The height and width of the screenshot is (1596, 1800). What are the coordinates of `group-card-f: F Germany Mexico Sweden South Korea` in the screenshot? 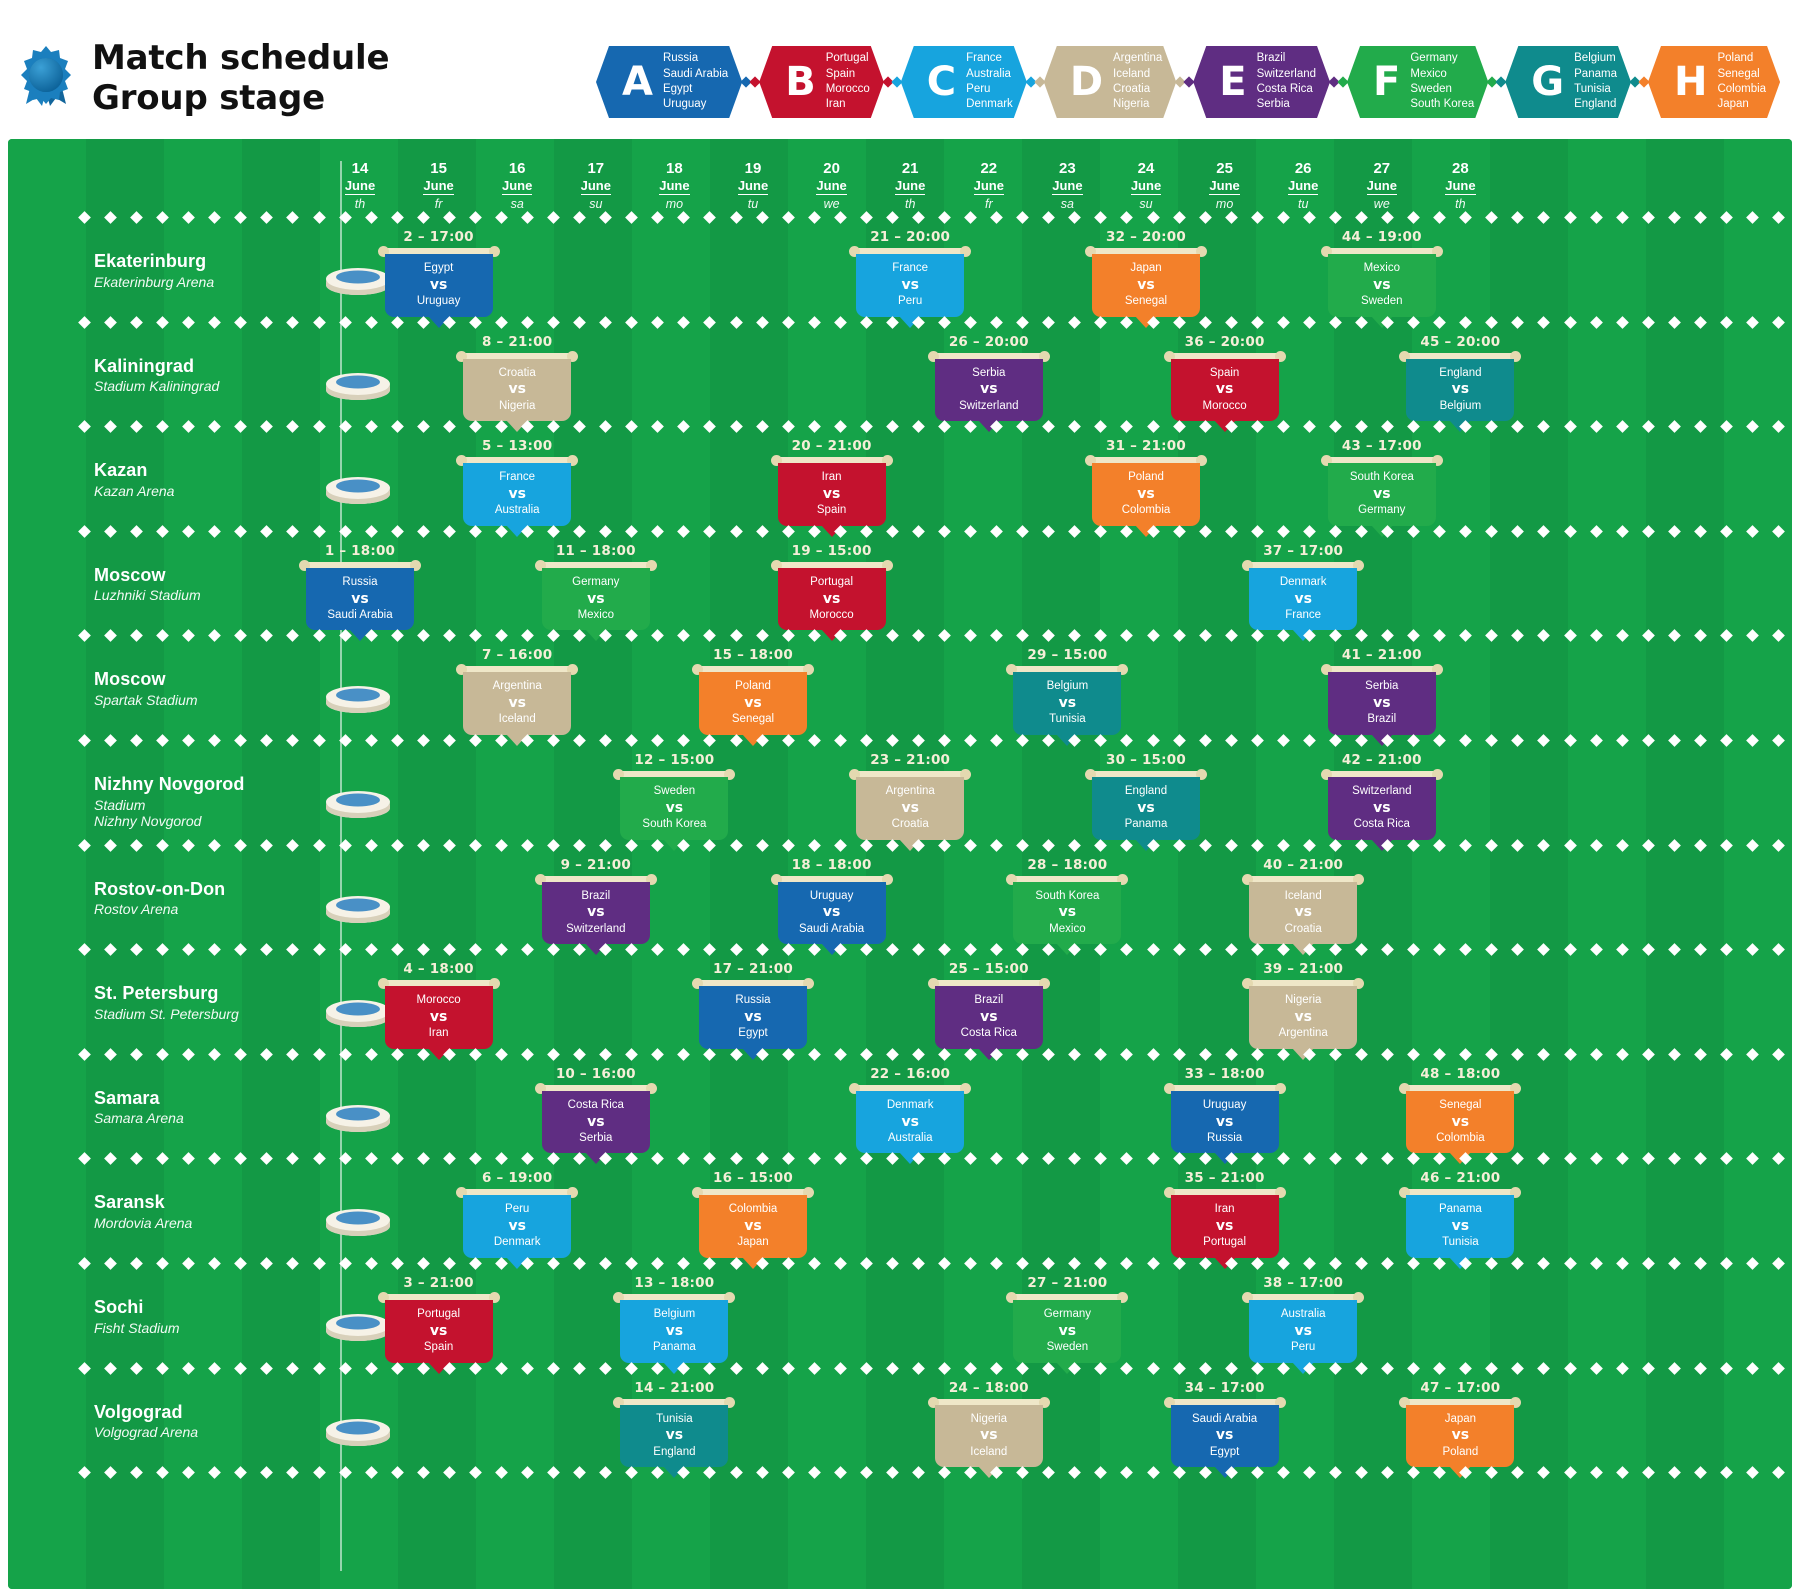 It's located at (1417, 82).